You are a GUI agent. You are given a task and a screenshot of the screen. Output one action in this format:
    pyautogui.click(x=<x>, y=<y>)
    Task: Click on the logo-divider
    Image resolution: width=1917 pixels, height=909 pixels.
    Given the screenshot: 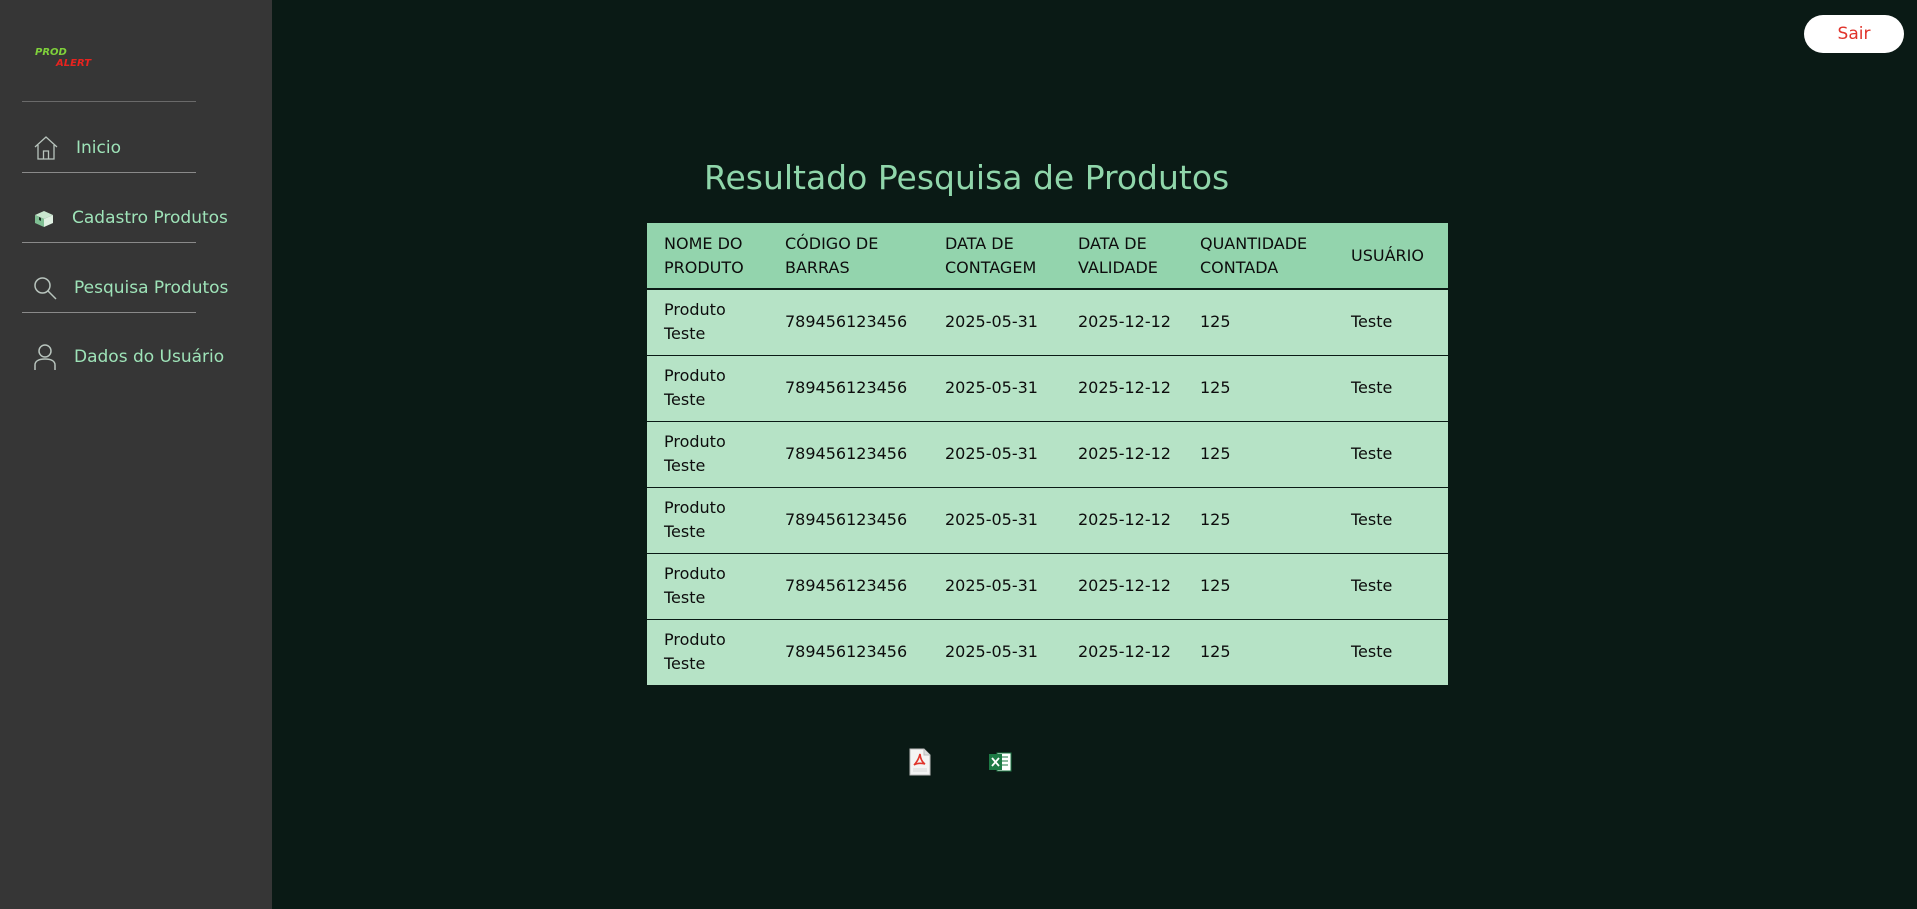 What is the action you would take?
    pyautogui.click(x=109, y=101)
    